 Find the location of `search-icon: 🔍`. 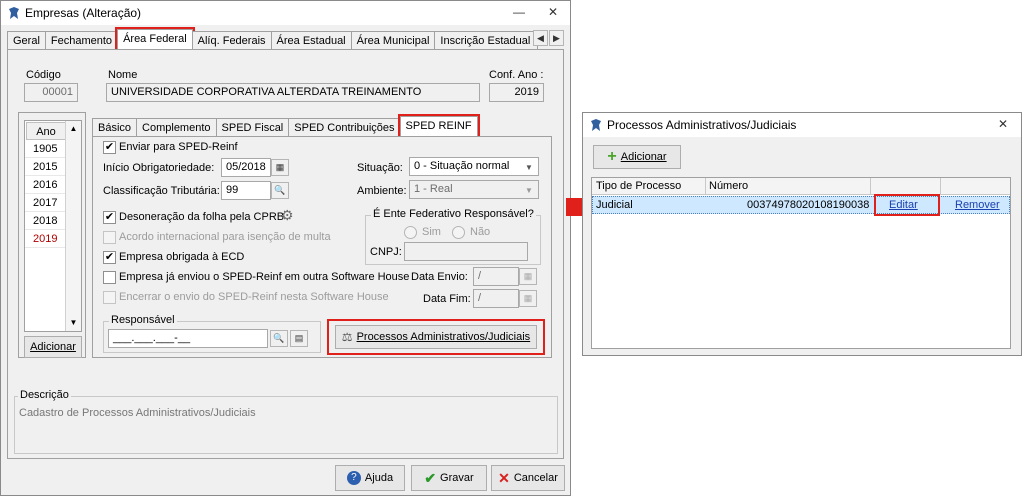

search-icon: 🔍 is located at coordinates (280, 190).